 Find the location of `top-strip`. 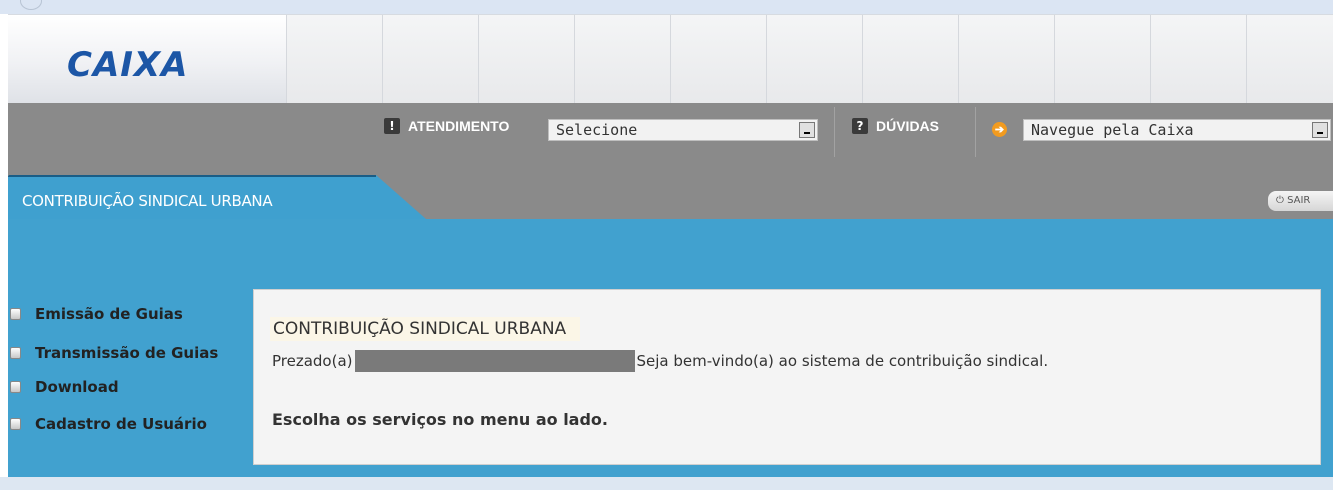

top-strip is located at coordinates (666, 7).